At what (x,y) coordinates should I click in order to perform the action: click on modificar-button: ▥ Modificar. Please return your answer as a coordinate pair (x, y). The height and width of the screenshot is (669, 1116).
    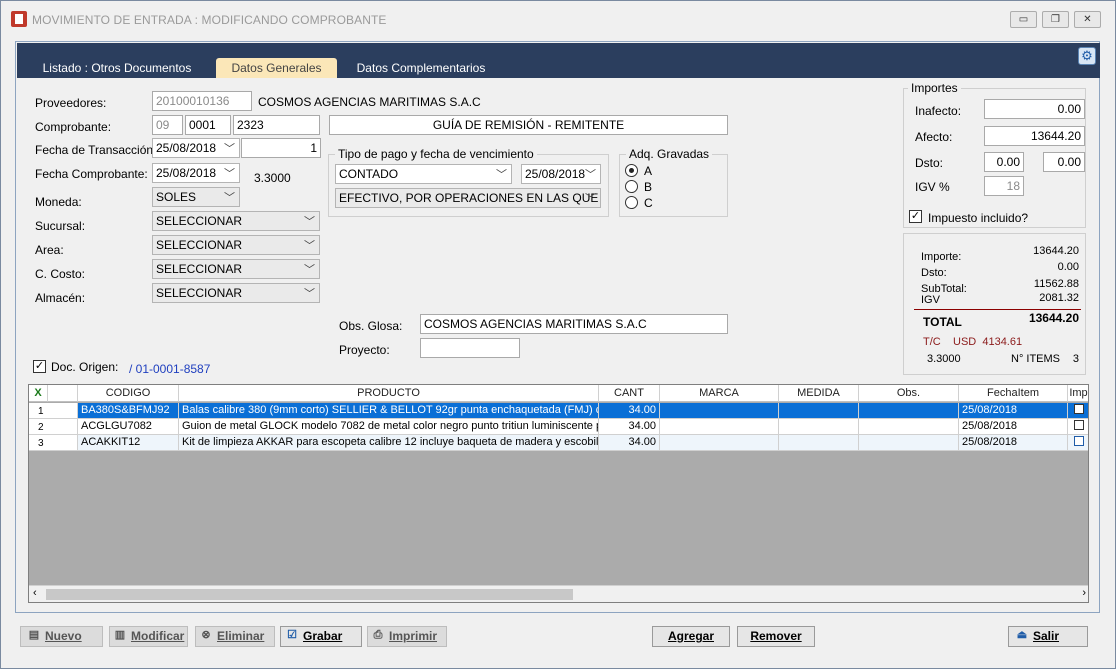
    Looking at the image, I should click on (148, 636).